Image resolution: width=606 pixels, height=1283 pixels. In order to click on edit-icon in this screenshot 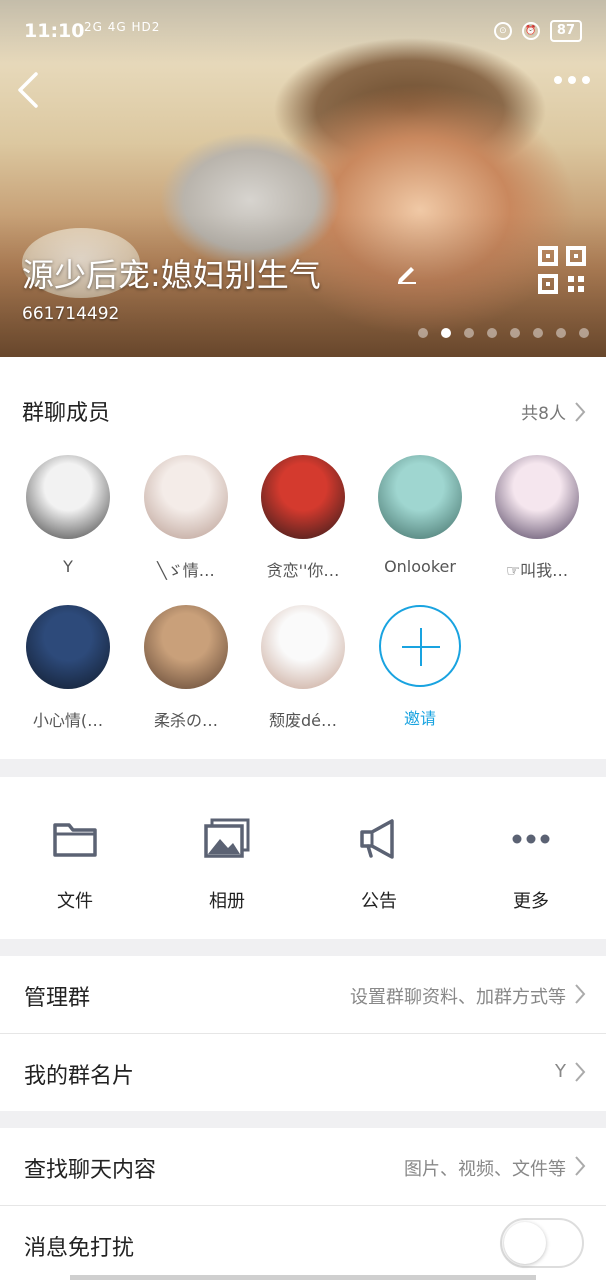, I will do `click(407, 273)`.